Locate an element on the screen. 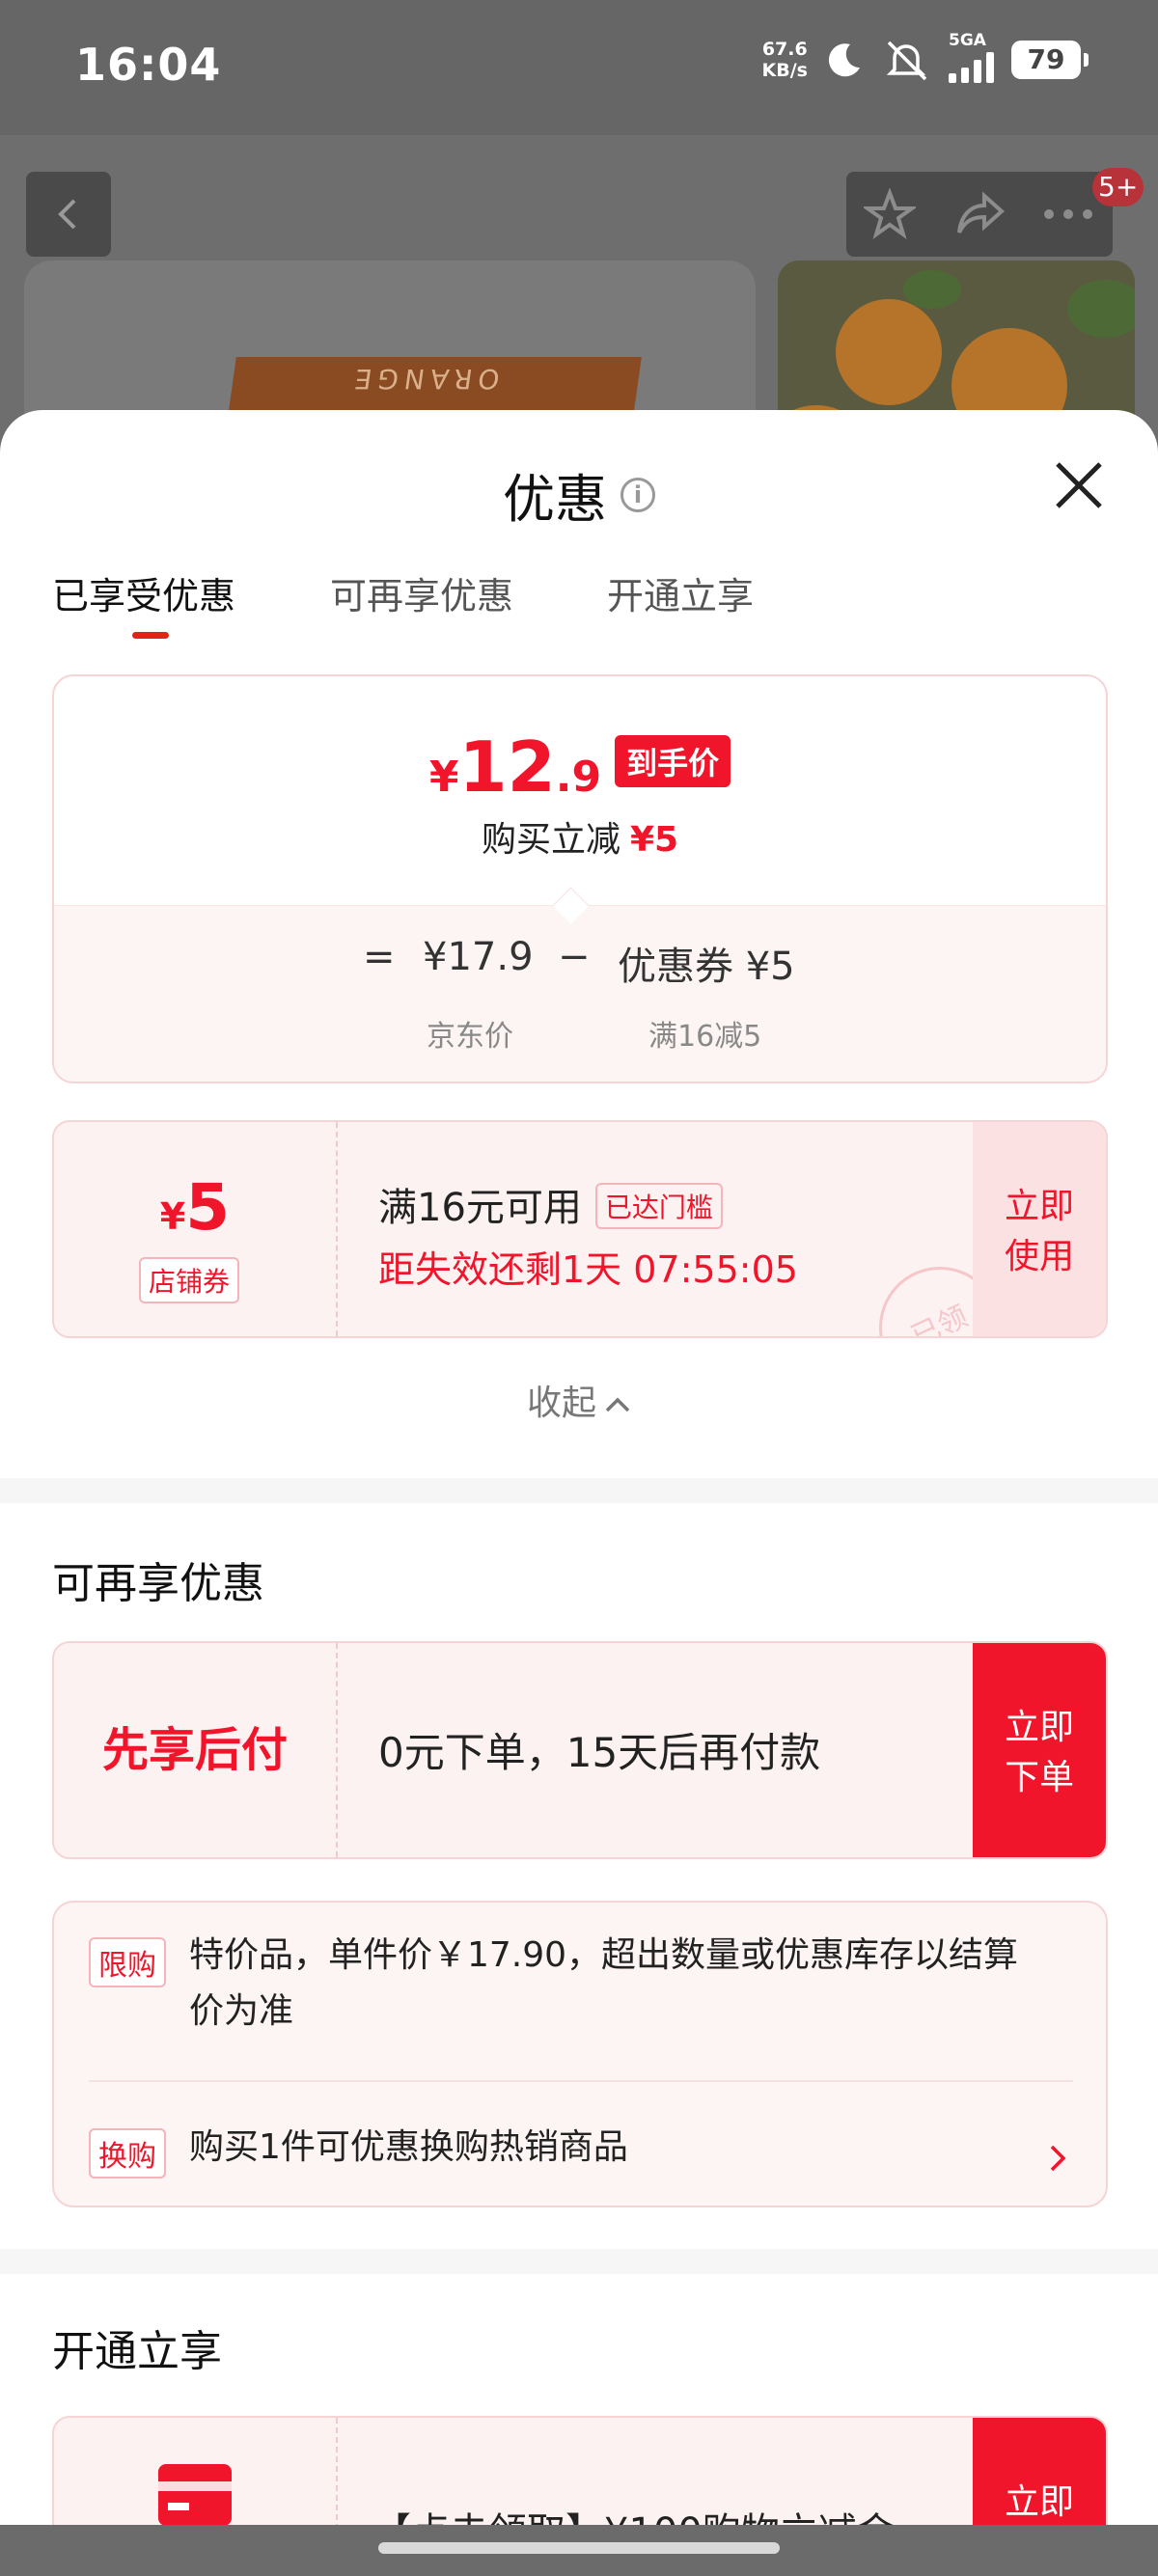 The height and width of the screenshot is (2576, 1158). coupon-currency: ¥ is located at coordinates (172, 1217).